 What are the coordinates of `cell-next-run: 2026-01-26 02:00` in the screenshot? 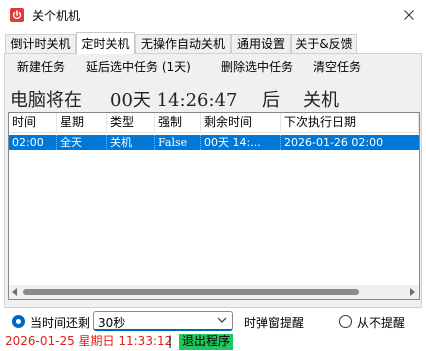 It's located at (334, 142).